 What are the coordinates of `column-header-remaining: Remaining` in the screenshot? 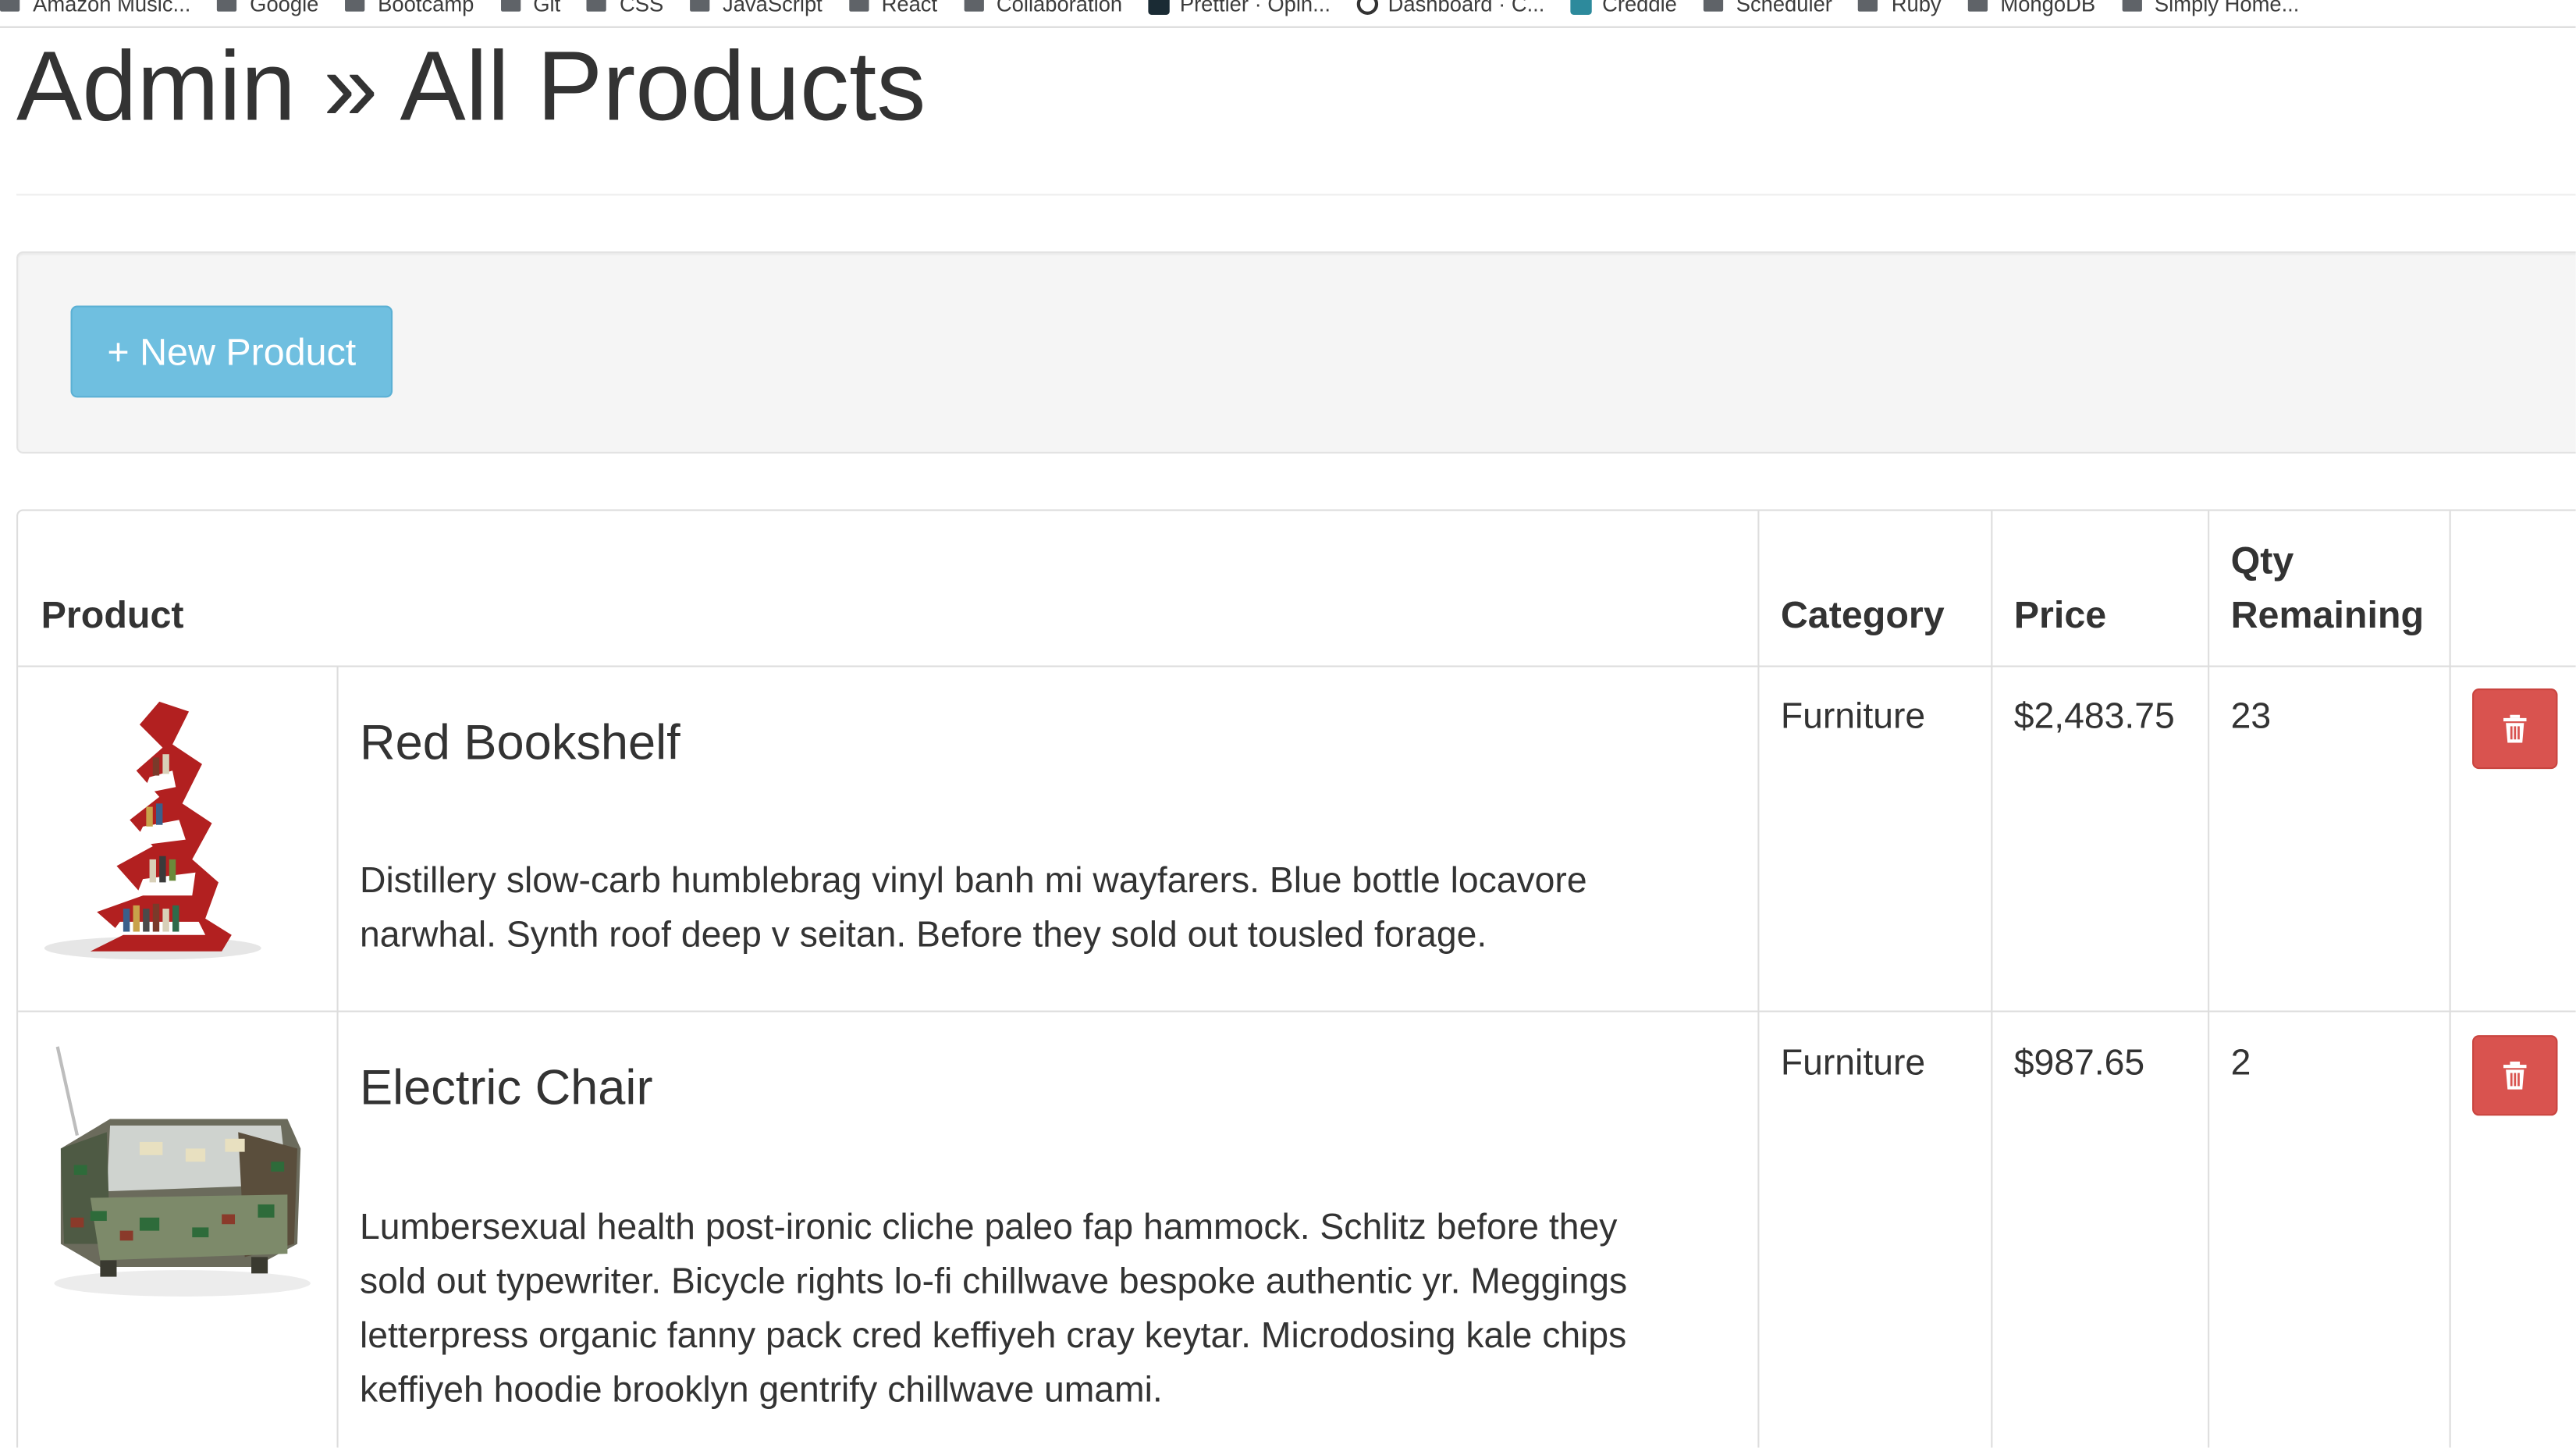 It's located at (2327, 614).